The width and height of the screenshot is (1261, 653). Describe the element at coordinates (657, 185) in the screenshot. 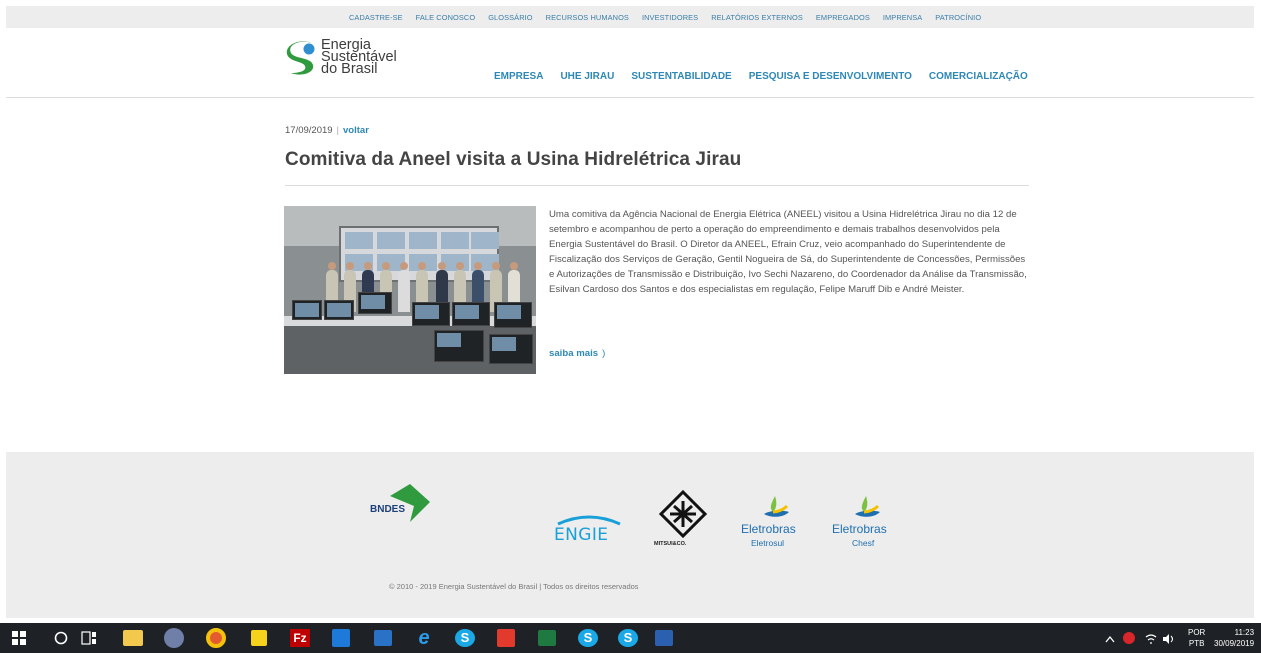

I see `title-divider` at that location.